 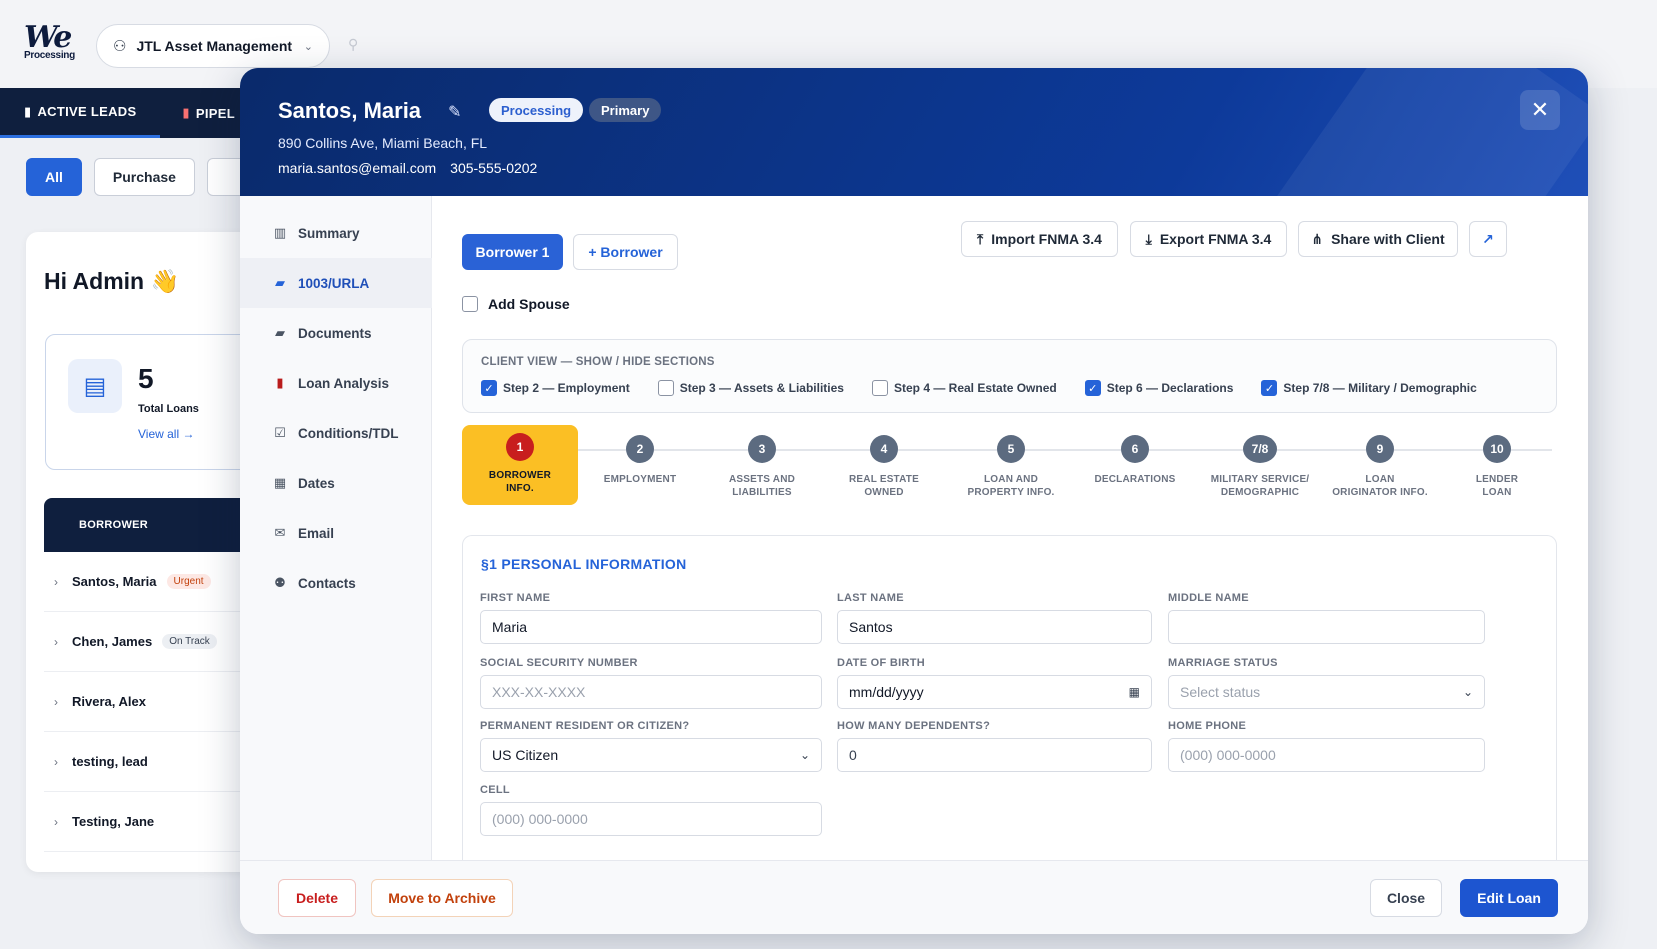 I want to click on marriage-status-select: Select status ⌄, so click(x=1326, y=692).